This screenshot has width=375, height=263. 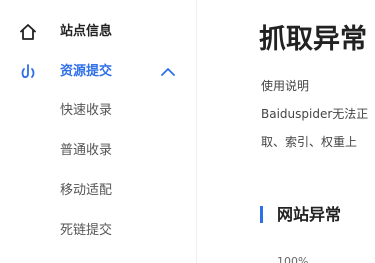 What do you see at coordinates (309, 214) in the screenshot?
I see `section-title: 网站异常` at bounding box center [309, 214].